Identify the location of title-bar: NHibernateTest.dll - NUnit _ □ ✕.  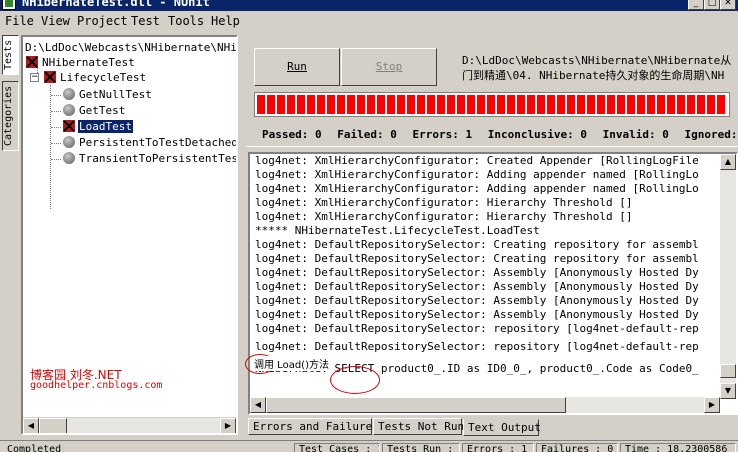
(369, 5).